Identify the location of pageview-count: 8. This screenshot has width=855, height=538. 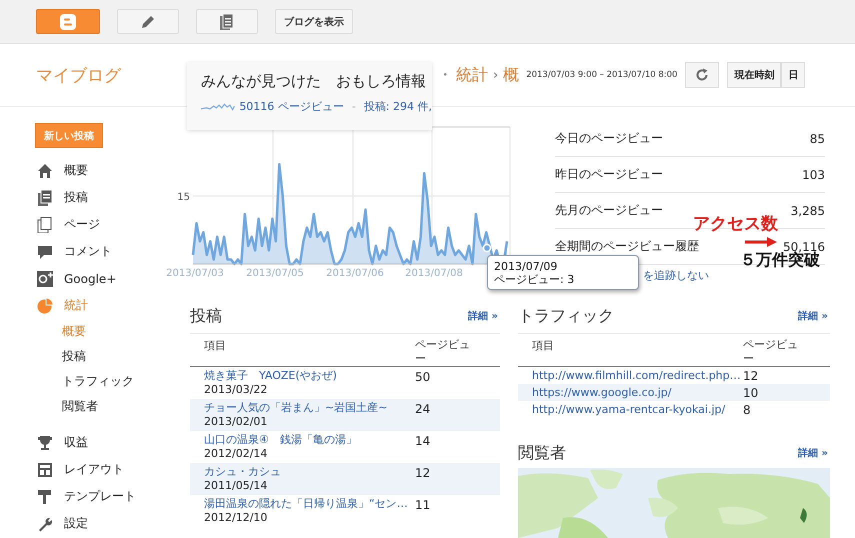
(747, 410).